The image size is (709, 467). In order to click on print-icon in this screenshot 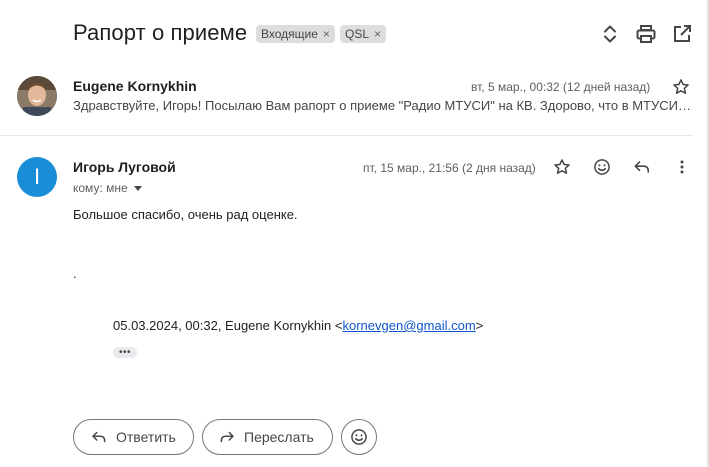, I will do `click(646, 34)`.